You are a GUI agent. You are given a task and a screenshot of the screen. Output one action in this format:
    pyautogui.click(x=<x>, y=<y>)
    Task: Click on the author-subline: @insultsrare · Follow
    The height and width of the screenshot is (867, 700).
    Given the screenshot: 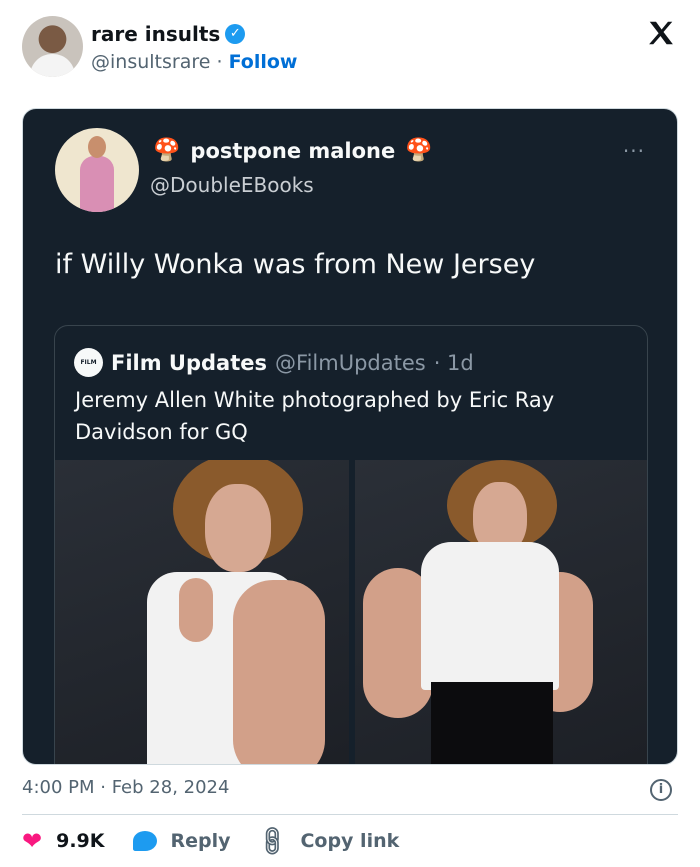 What is the action you would take?
    pyautogui.click(x=194, y=62)
    